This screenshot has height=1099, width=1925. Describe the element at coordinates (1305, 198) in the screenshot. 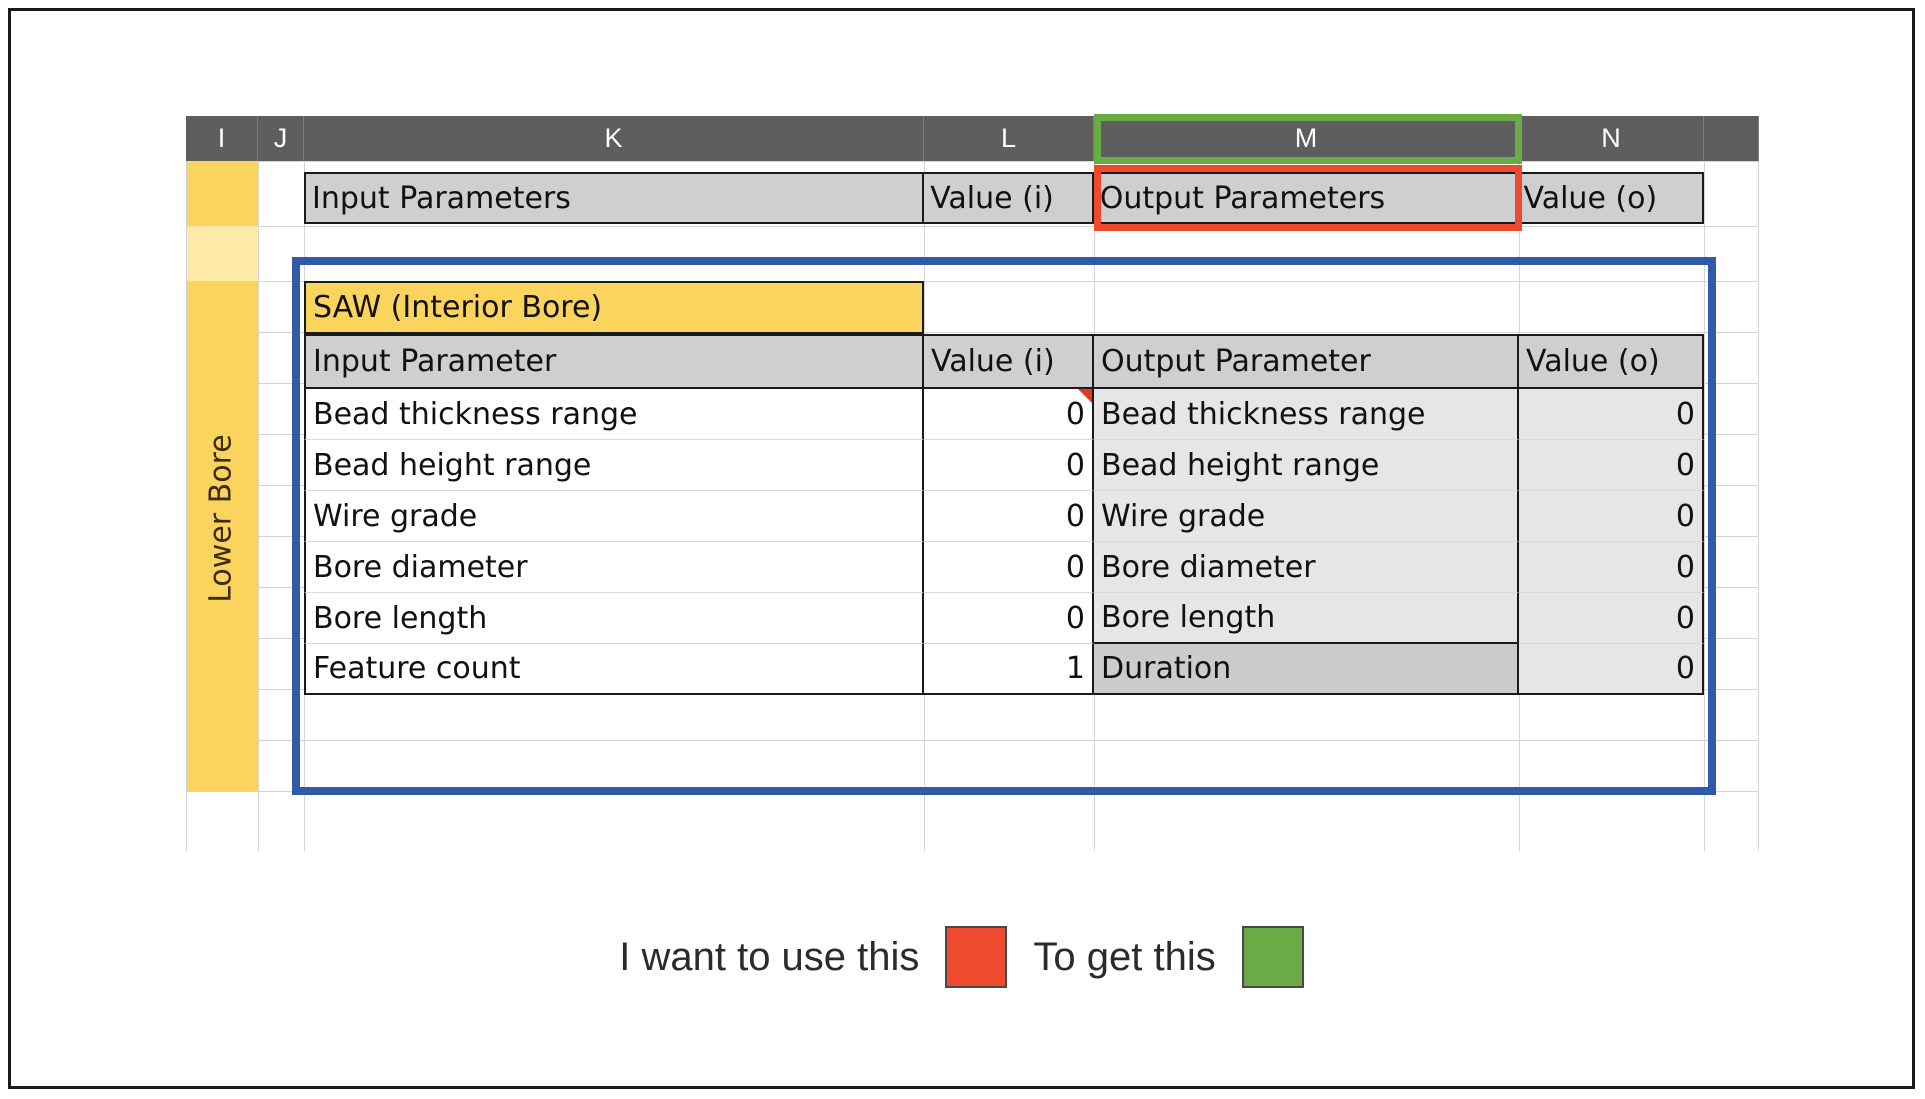

I see `outer-output-parameters-cell: Output Parameters` at that location.